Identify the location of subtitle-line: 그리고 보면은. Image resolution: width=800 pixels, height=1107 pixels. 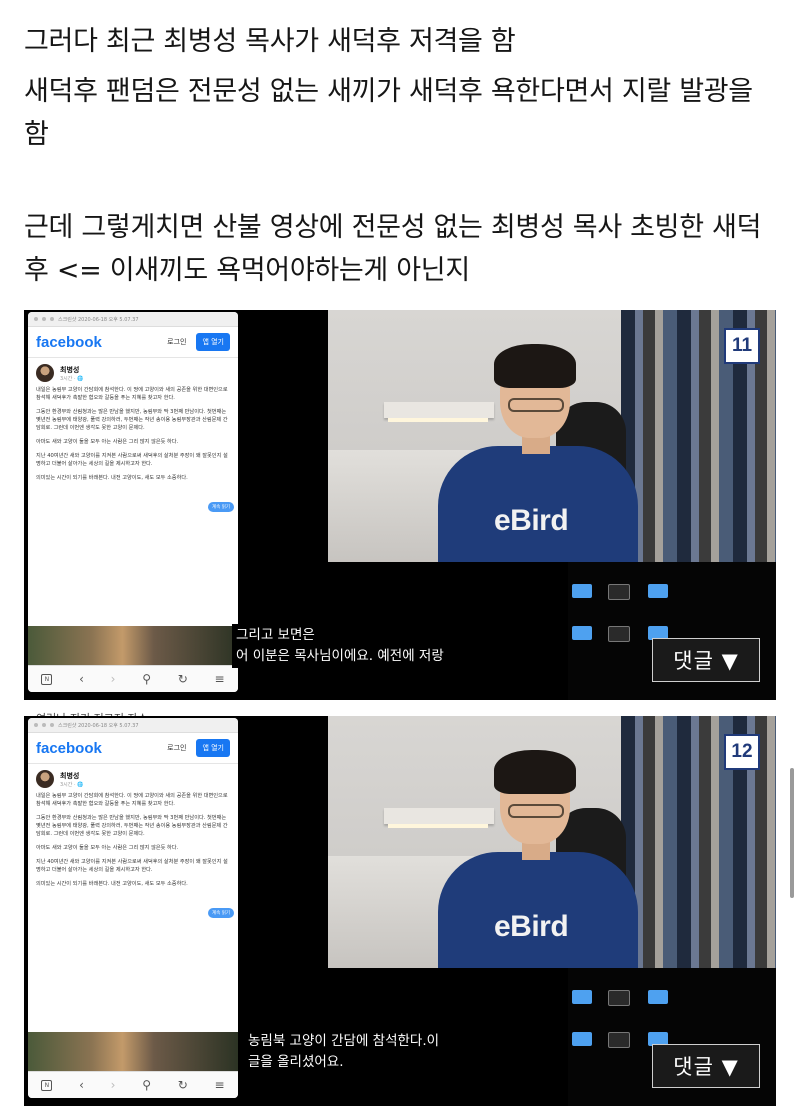
(275, 635).